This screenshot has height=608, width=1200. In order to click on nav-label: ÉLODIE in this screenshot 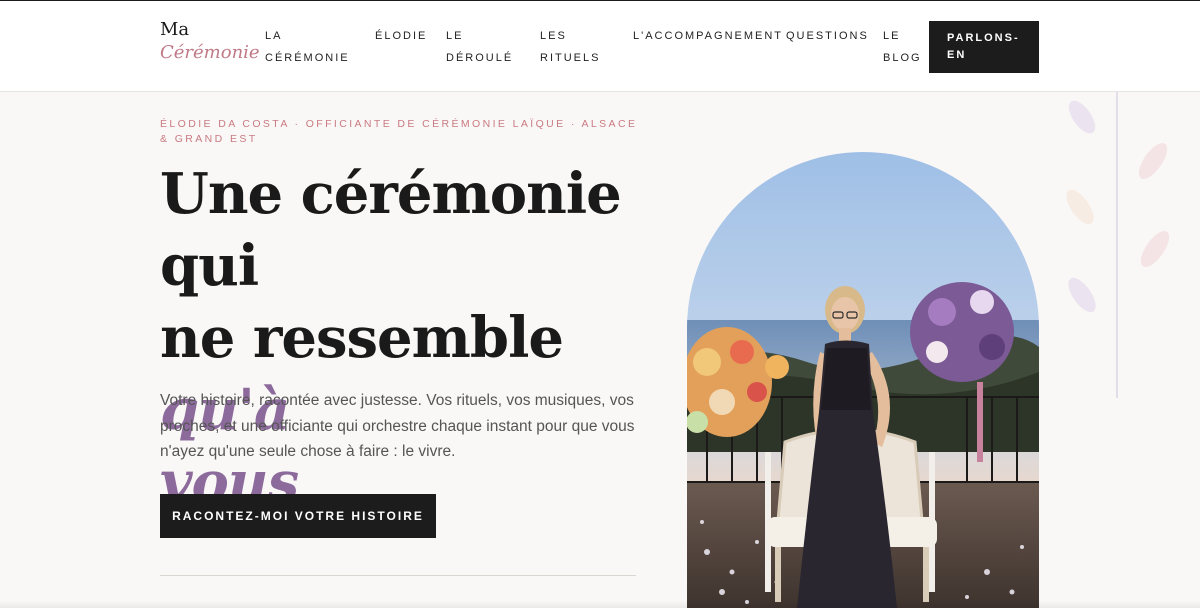, I will do `click(401, 36)`.